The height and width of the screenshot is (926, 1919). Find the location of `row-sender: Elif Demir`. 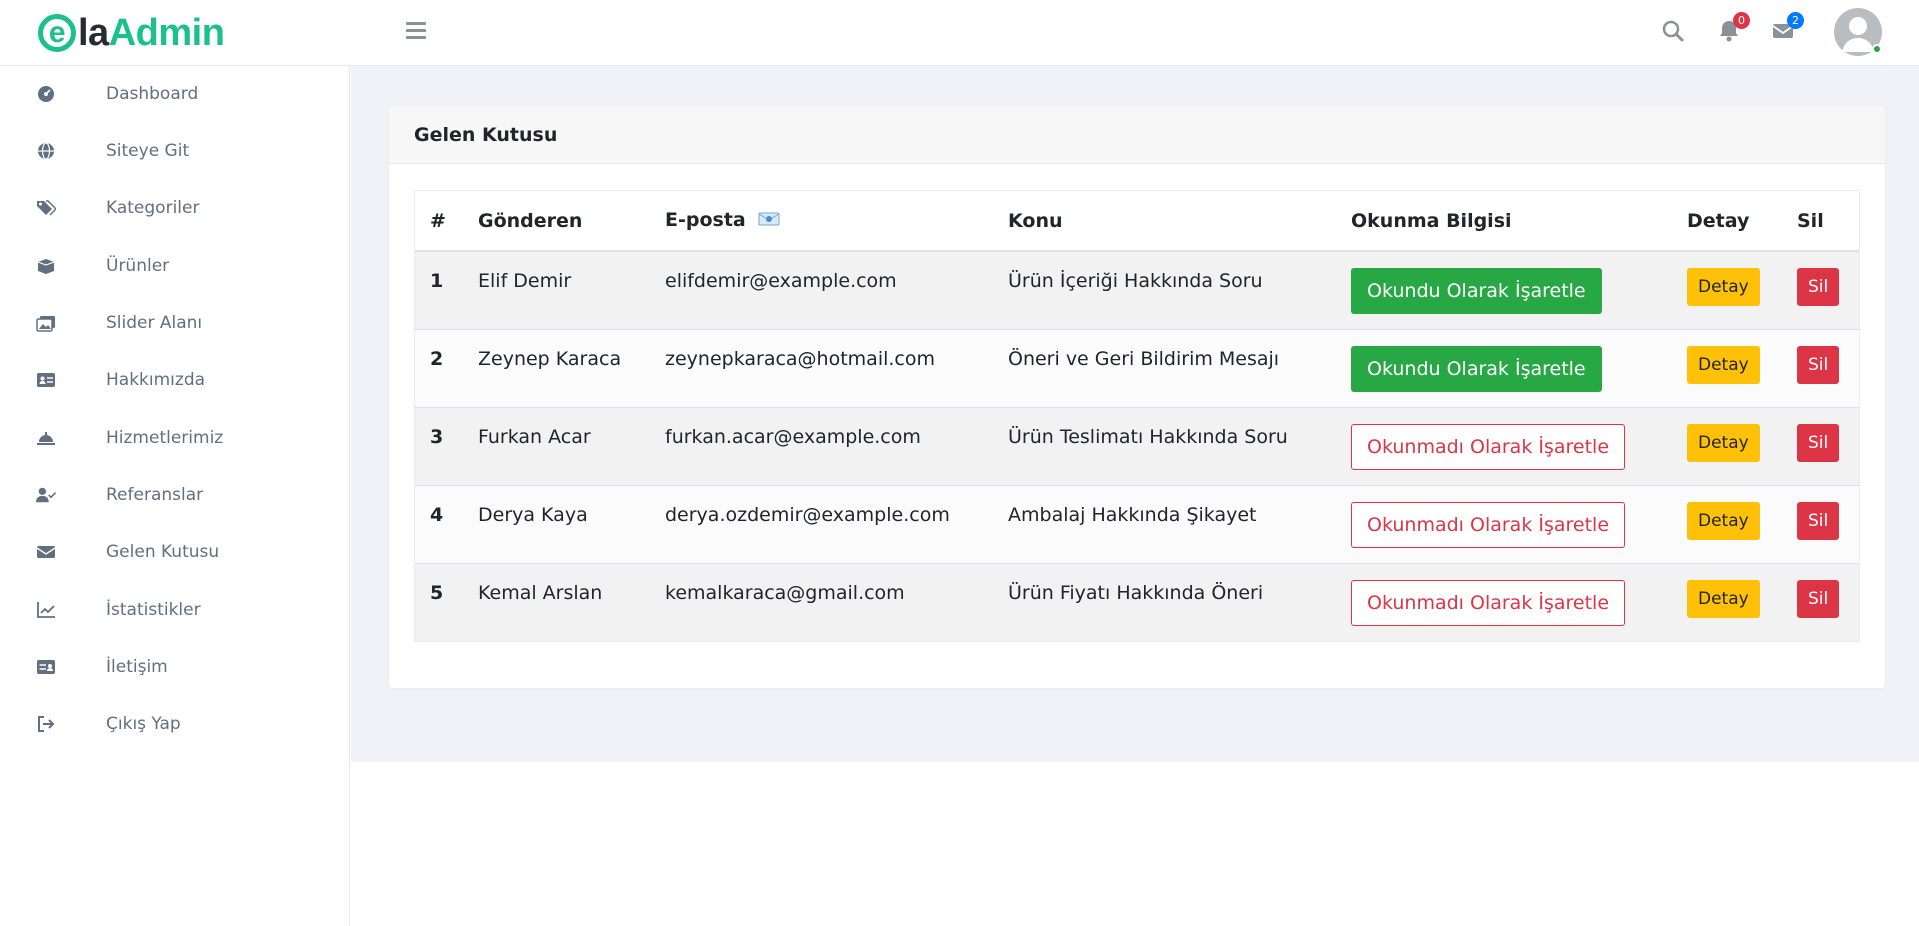

row-sender: Elif Demir is located at coordinates (556, 289).